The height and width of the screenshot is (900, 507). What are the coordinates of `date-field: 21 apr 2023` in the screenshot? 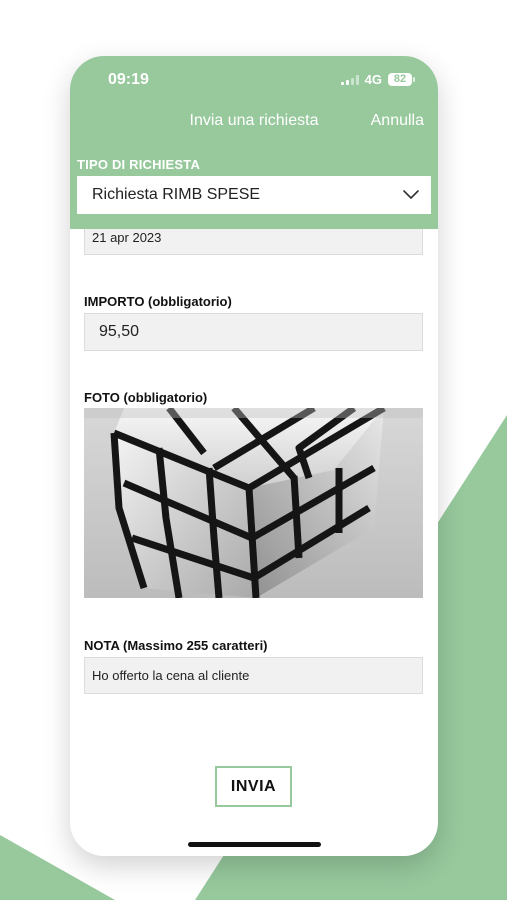 It's located at (253, 242).